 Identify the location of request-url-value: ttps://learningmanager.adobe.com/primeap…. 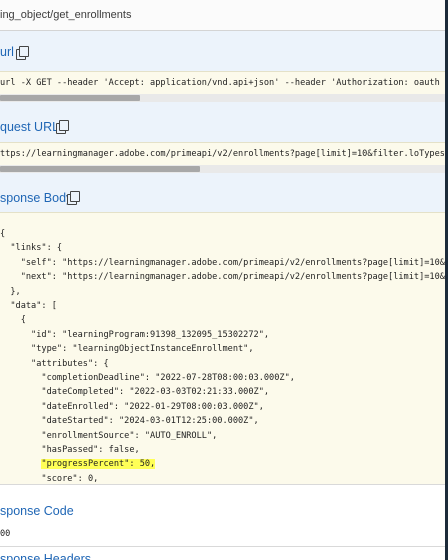
(222, 154).